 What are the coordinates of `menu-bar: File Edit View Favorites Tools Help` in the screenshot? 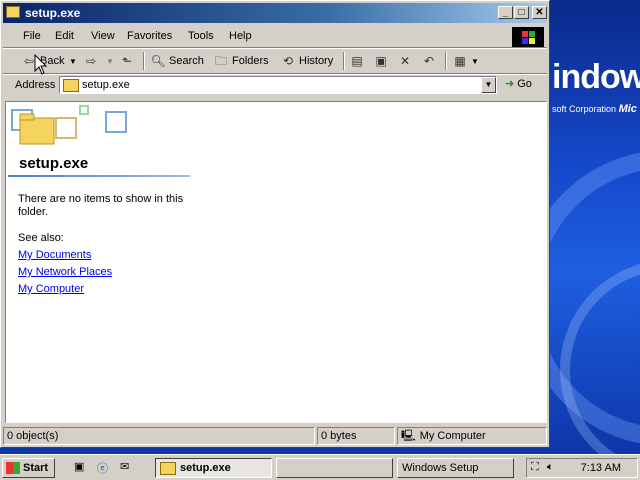 It's located at (275, 36).